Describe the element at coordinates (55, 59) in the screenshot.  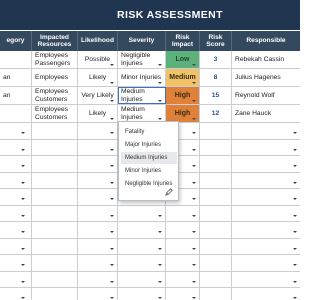
I see `cell-resources: Employees Passengers` at that location.